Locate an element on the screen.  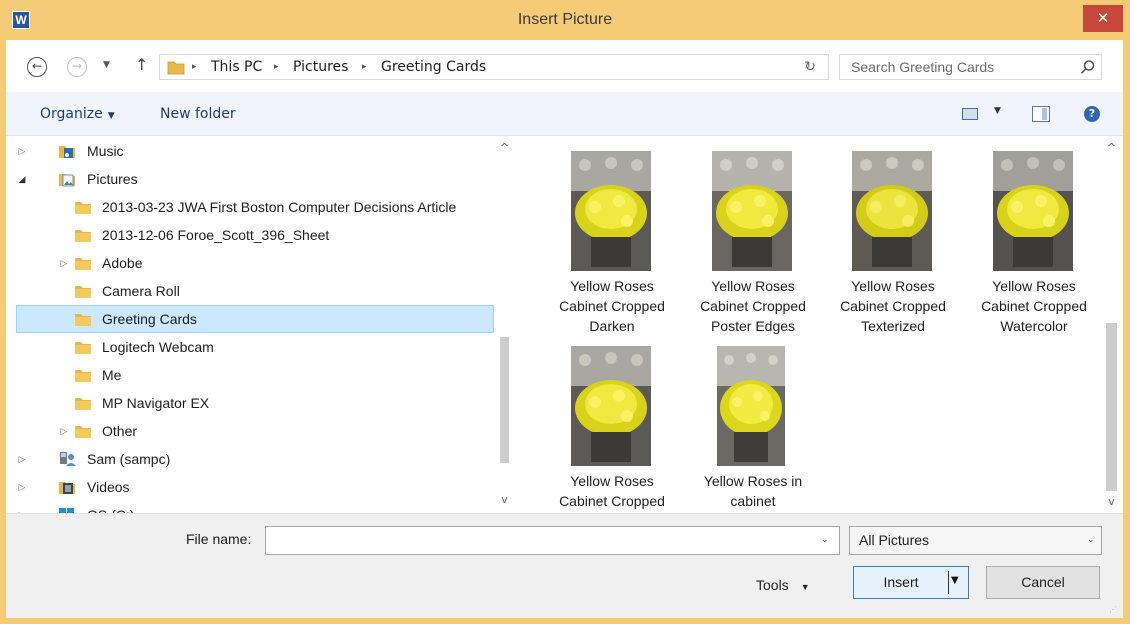
tree-item-pictures: ◢ Pictures is located at coordinates (255, 179).